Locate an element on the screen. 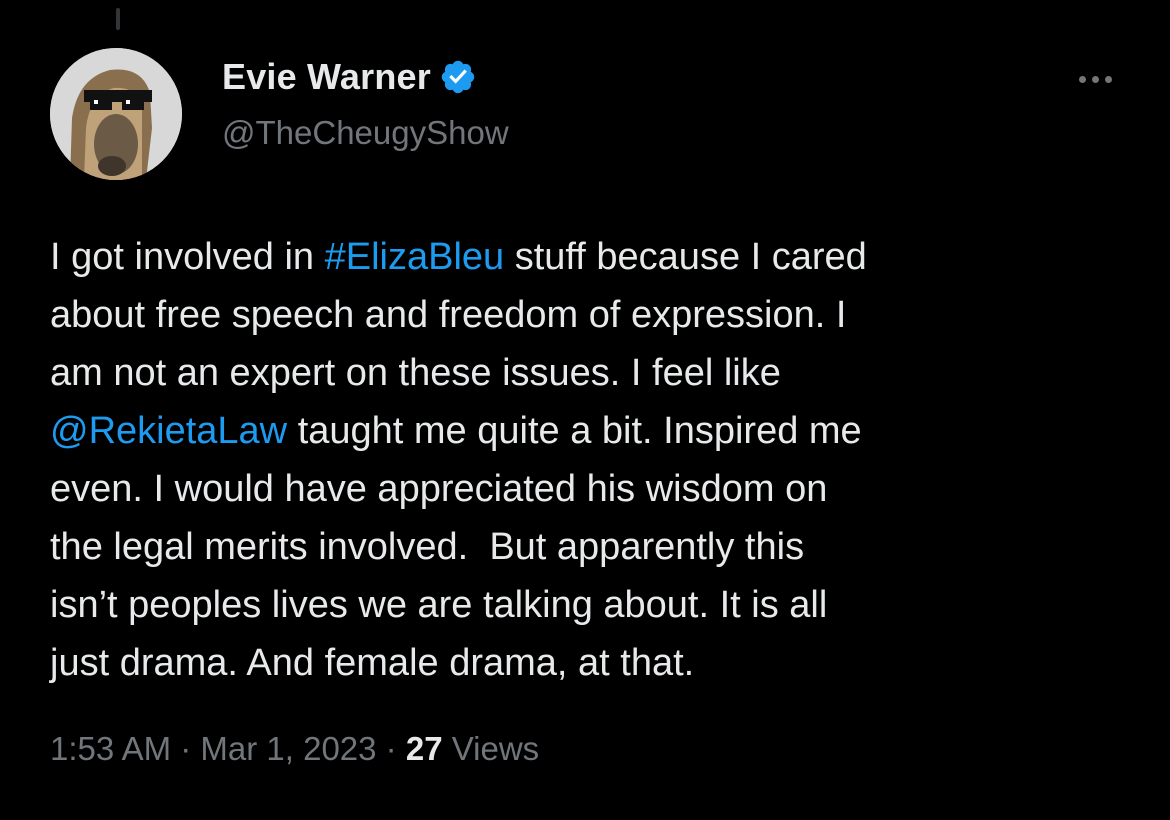 This screenshot has height=820, width=1170. author-name: Evie Warner is located at coordinates (326, 77).